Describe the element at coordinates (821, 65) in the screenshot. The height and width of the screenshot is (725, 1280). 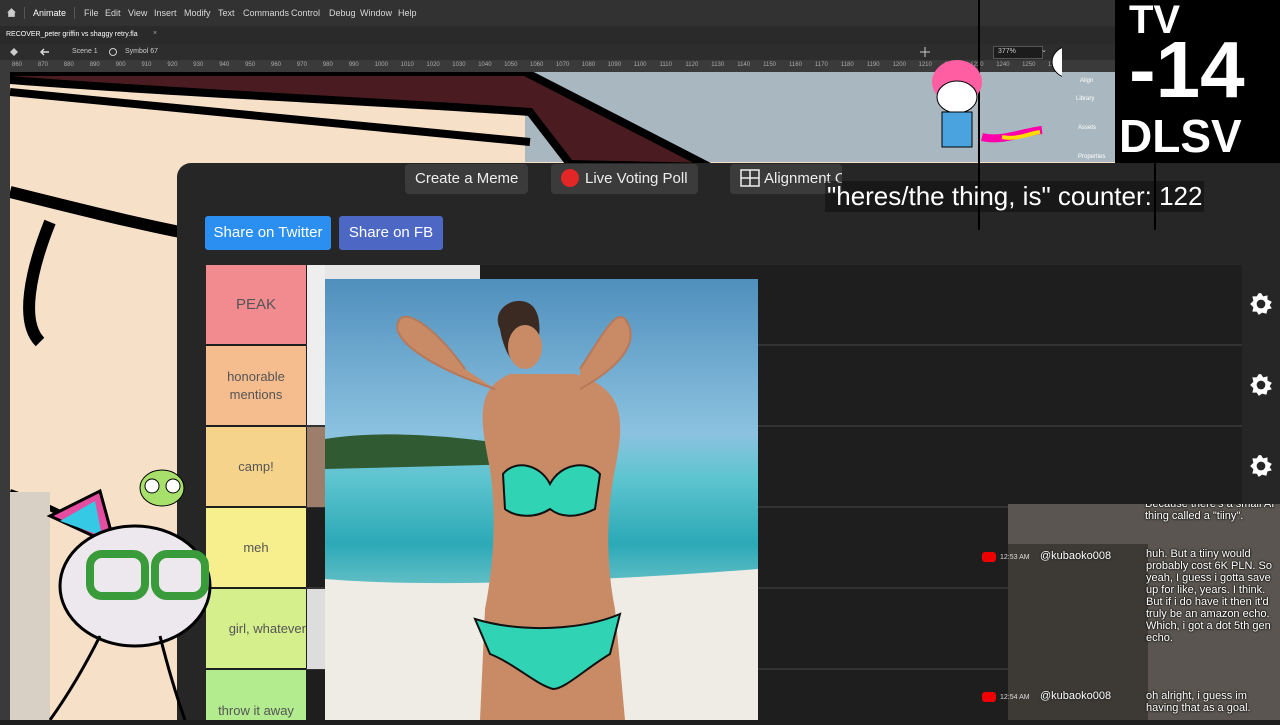
I see `ruler-tick-label: 1170` at that location.